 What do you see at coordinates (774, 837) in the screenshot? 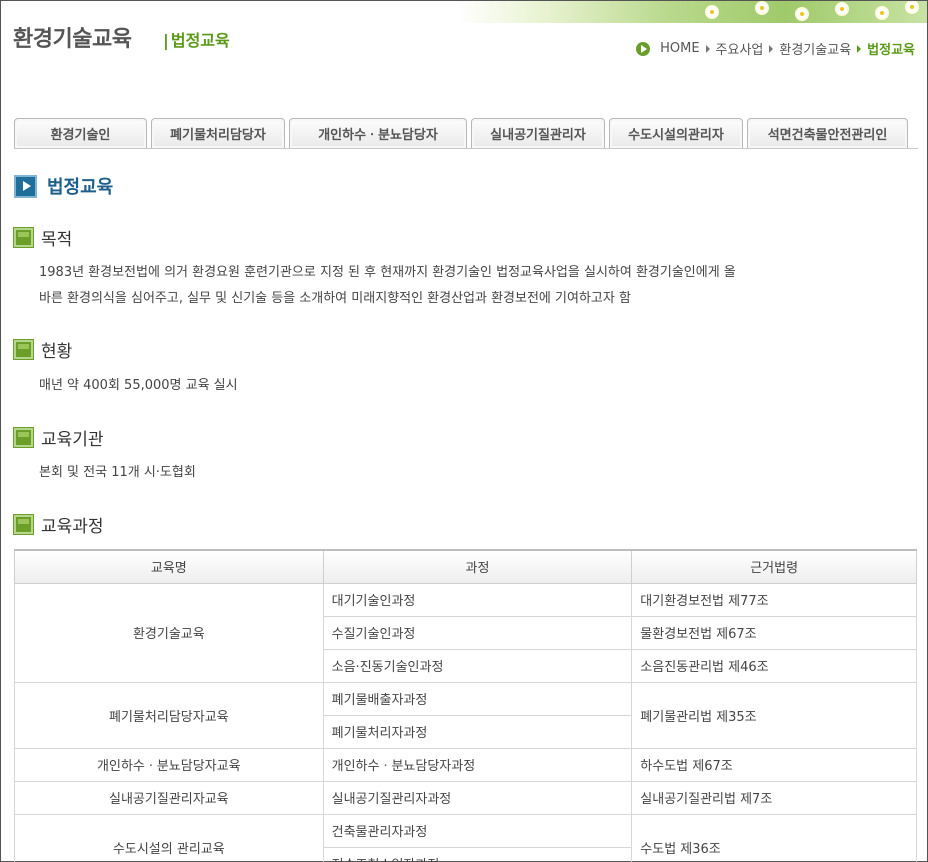
I see `legal-basis: 수도법 제36조` at bounding box center [774, 837].